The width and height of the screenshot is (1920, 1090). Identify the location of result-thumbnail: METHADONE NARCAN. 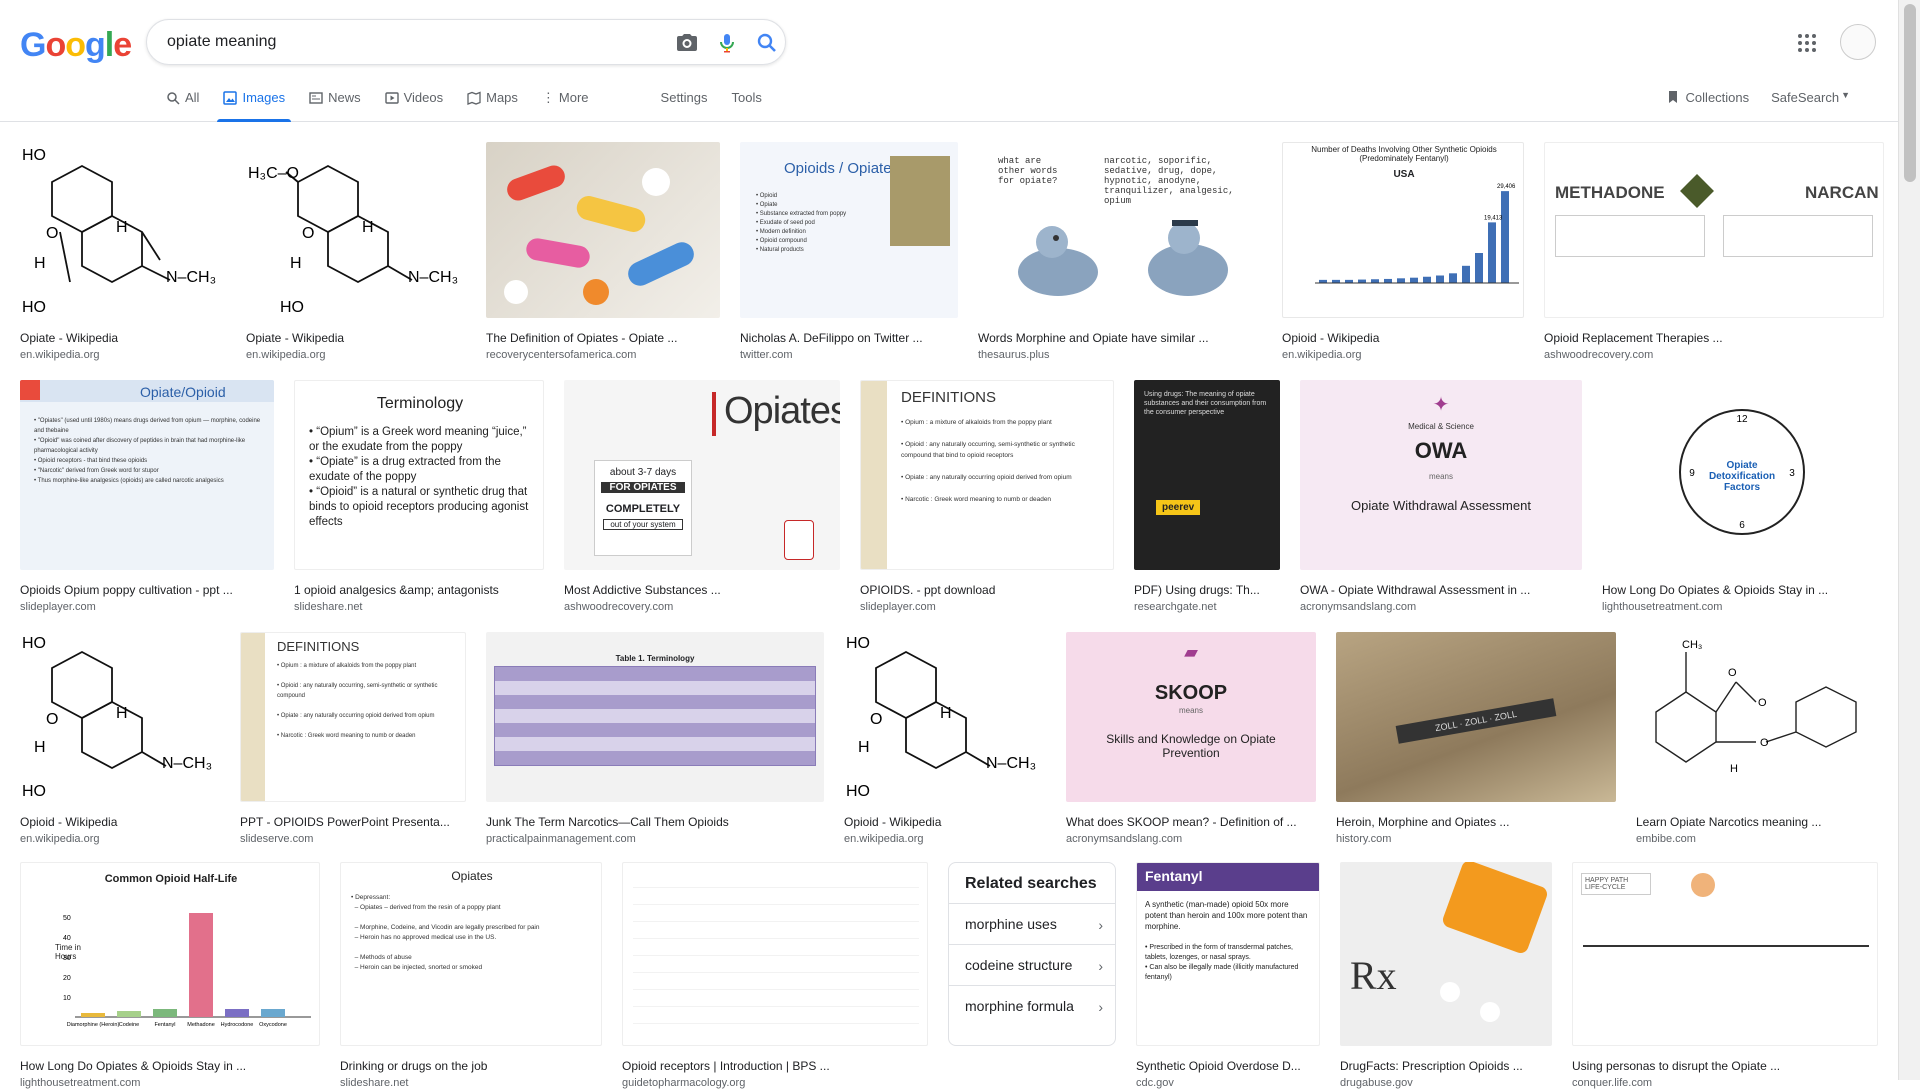
(1714, 230).